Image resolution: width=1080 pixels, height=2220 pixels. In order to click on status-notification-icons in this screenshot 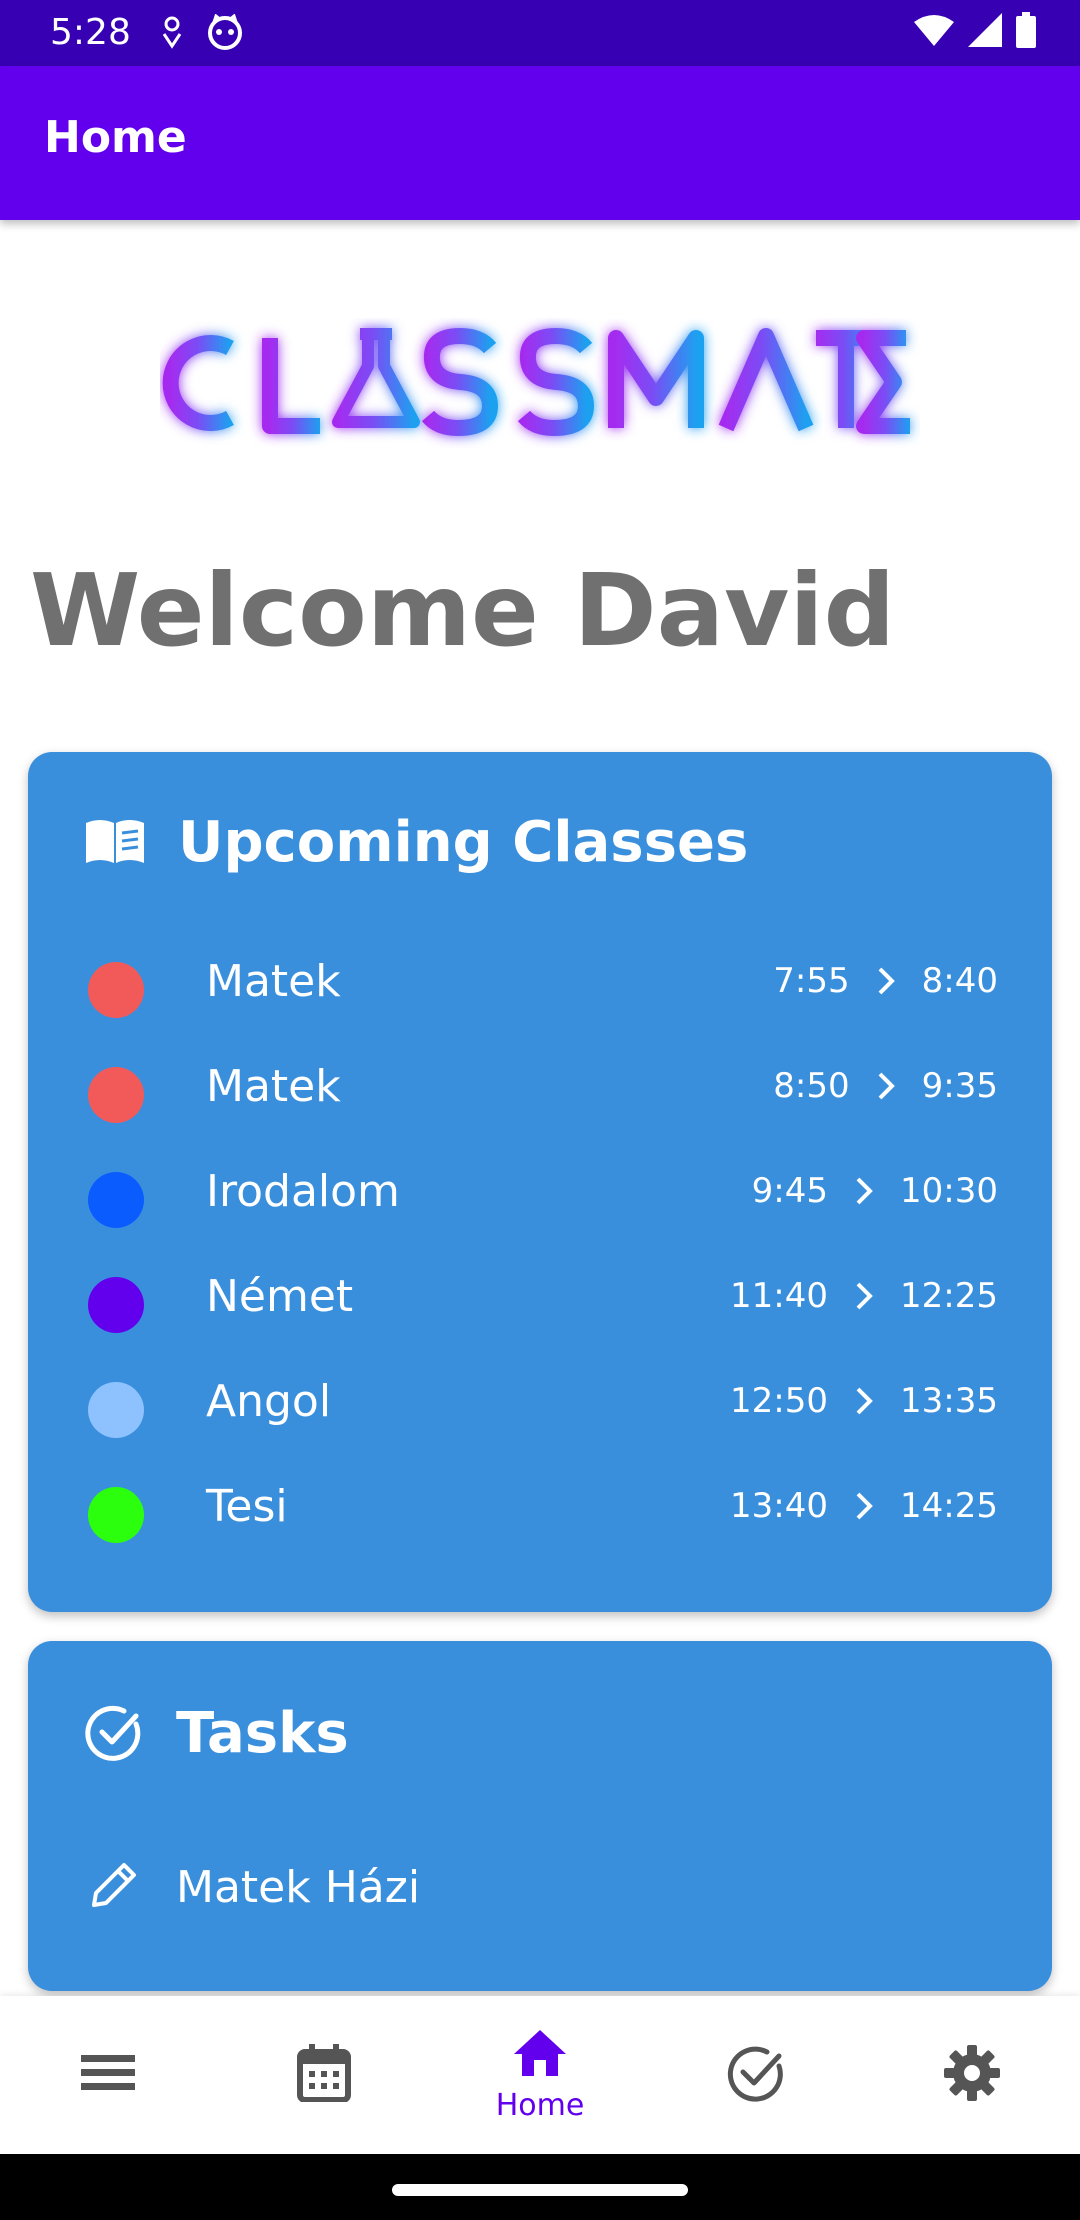, I will do `click(201, 33)`.